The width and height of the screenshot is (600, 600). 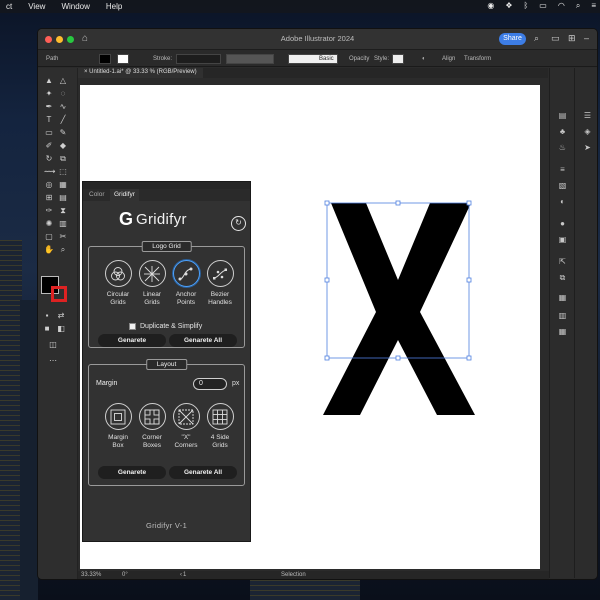 I want to click on minimize-panel-icon: –, so click(x=586, y=38).